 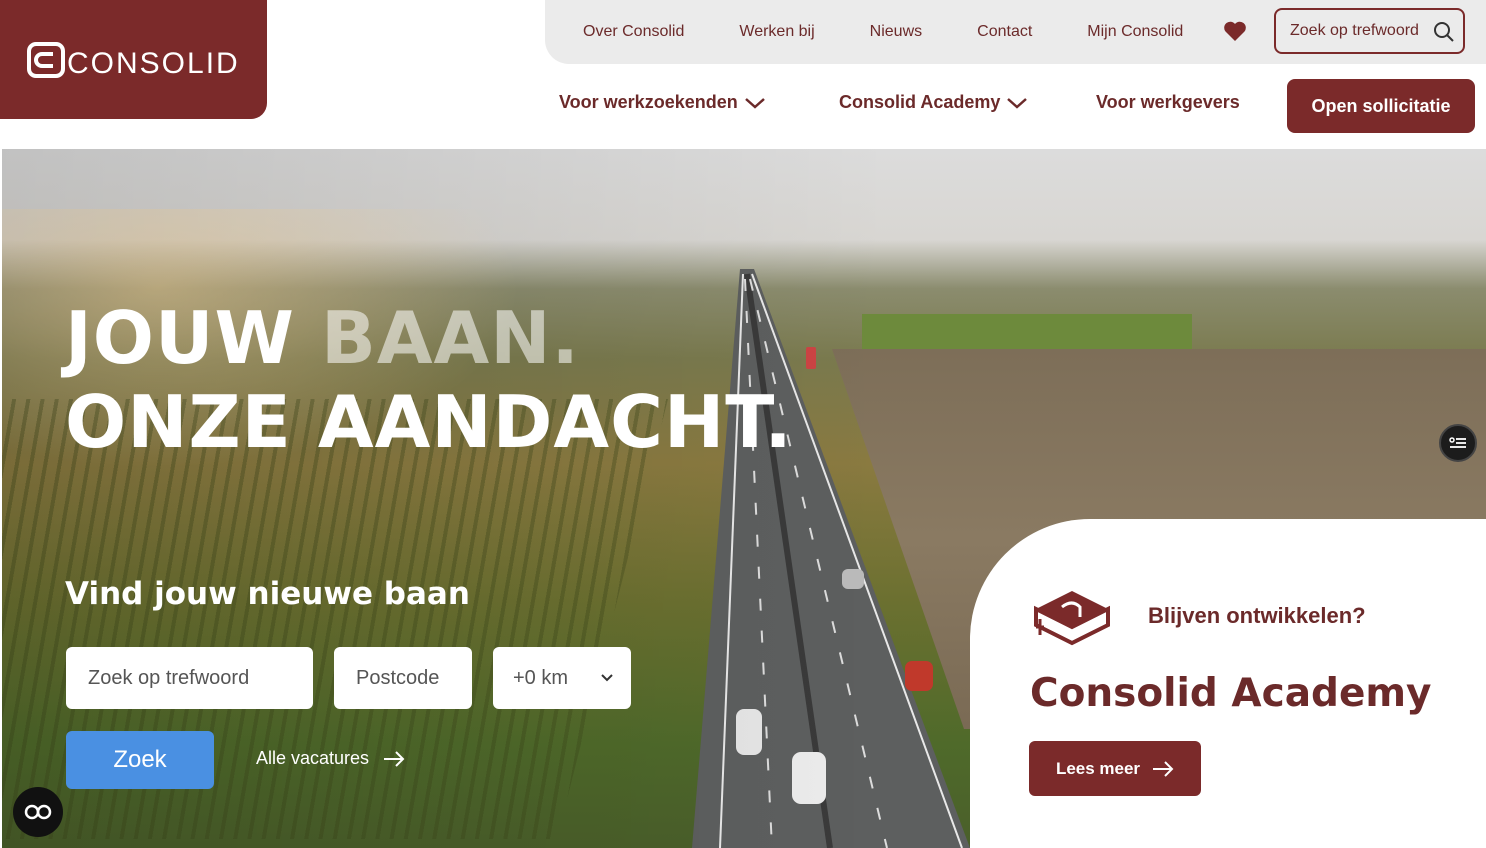 I want to click on keyword-placeholder: Zoek op trefwoord, so click(x=169, y=677).